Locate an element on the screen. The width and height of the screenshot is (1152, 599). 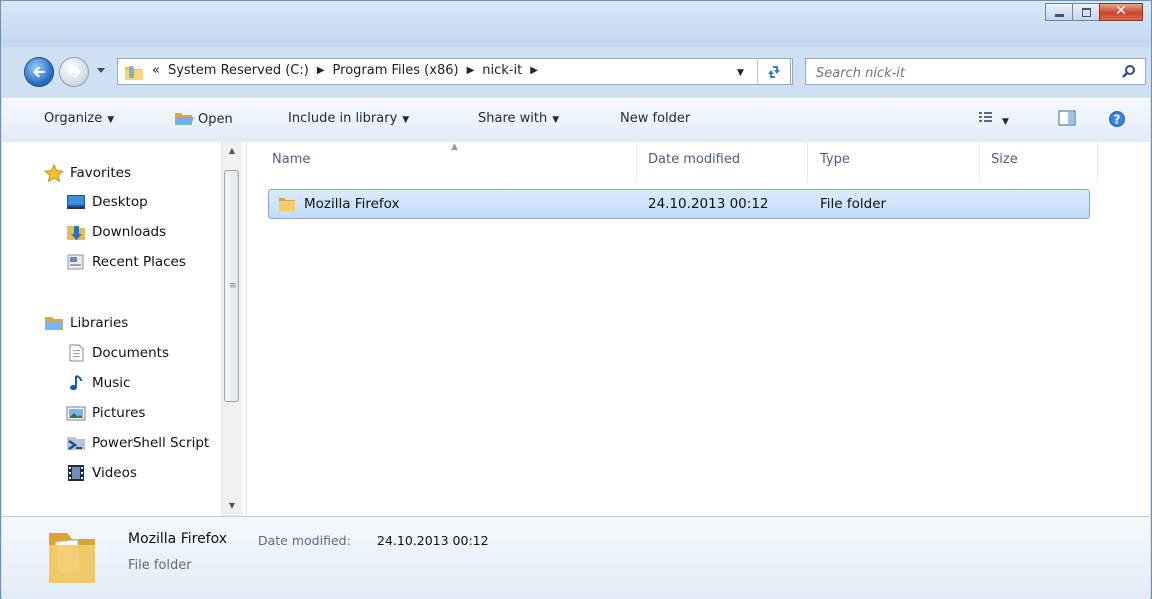
search-box is located at coordinates (975, 71).